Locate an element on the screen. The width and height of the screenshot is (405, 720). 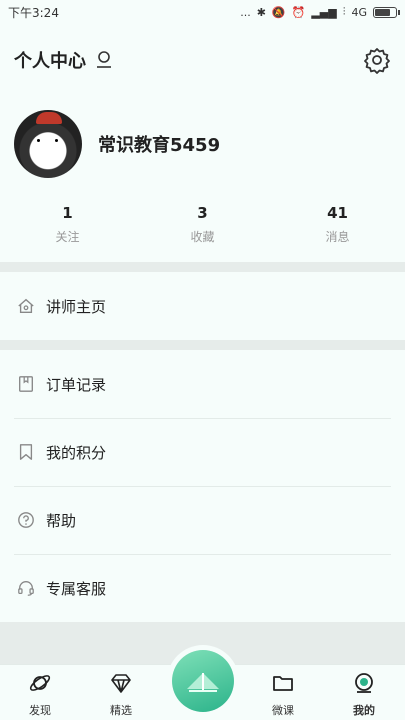
stat-label: 收藏 is located at coordinates (202, 237).